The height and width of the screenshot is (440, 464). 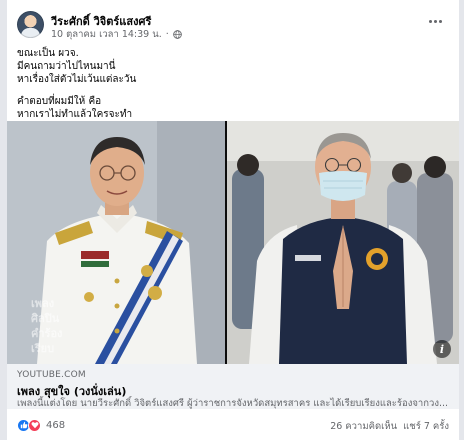 I want to click on more-options-icon, so click(x=435, y=21).